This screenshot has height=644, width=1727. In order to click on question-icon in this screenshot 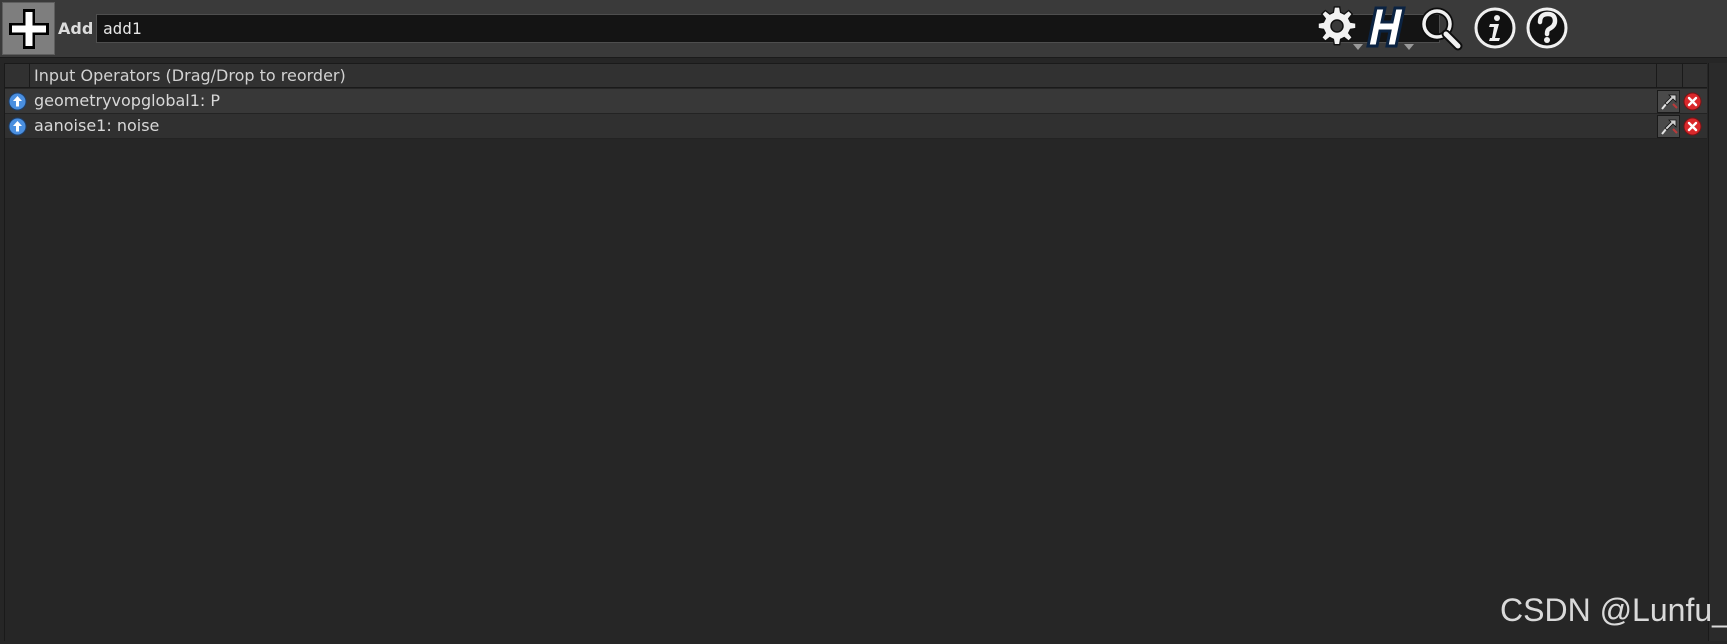, I will do `click(1547, 29)`.